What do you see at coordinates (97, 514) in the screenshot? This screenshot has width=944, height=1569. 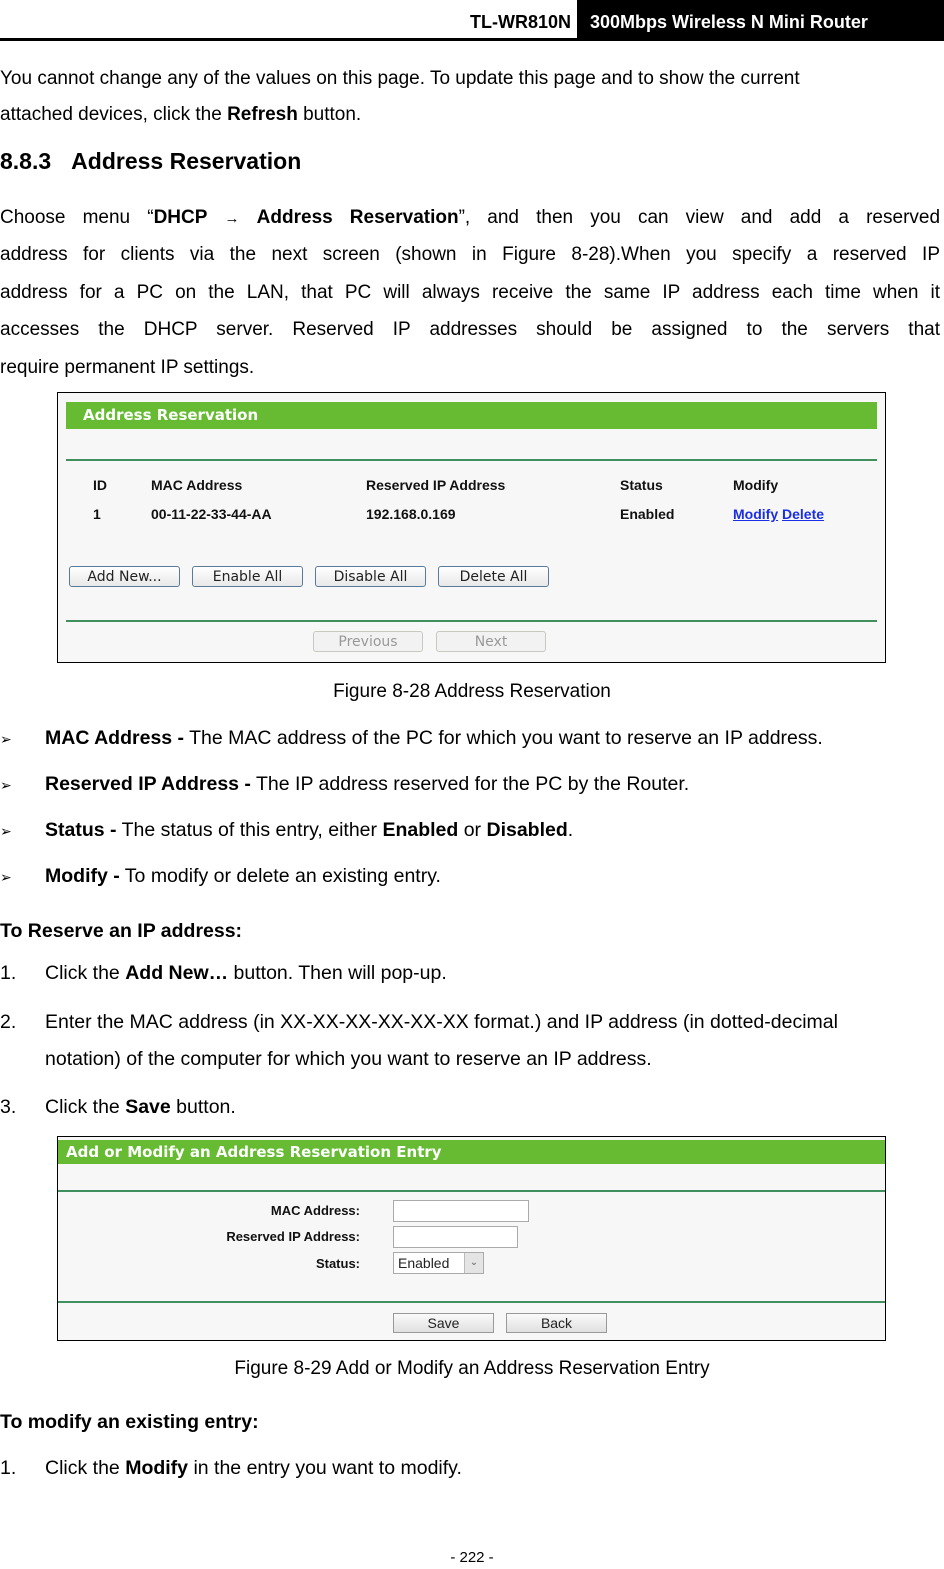 I see `row-id: 1` at bounding box center [97, 514].